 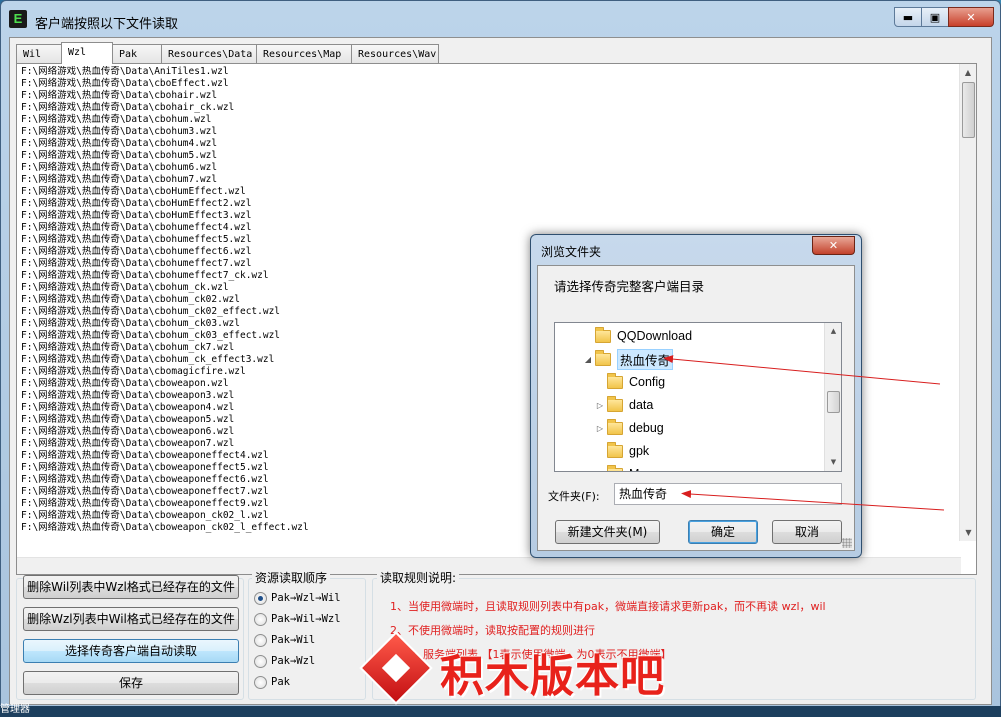 I want to click on taskbar-label: 管理器, so click(x=15, y=709).